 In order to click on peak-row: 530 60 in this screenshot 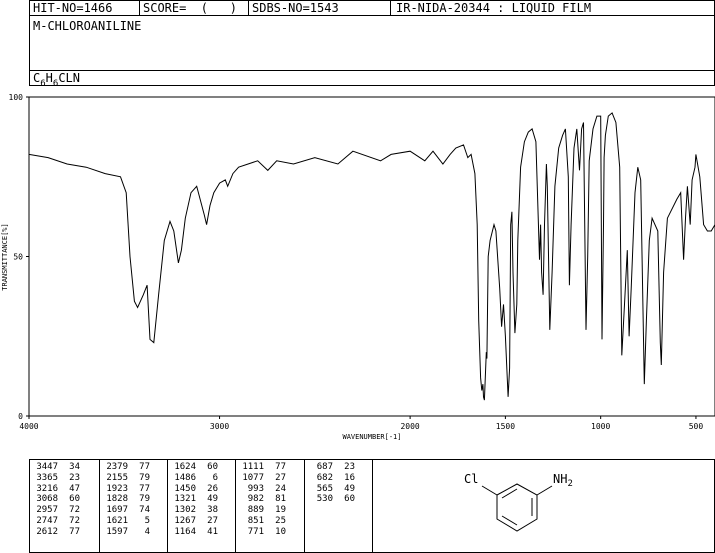, I will do `click(330, 499)`.